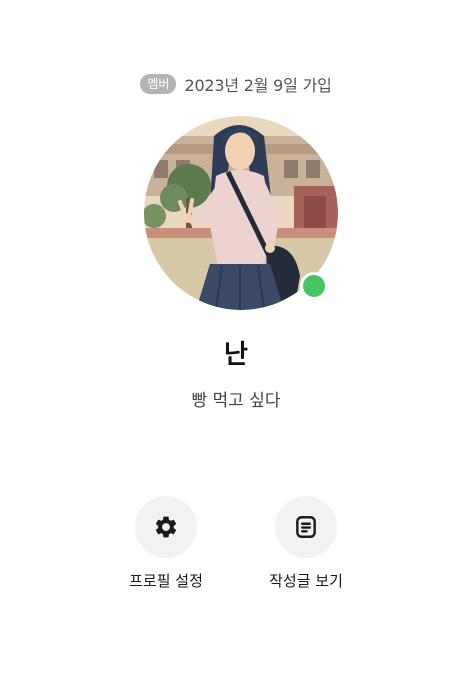 The image size is (472, 680). Describe the element at coordinates (314, 286) in the screenshot. I see `online-status-indicator` at that location.